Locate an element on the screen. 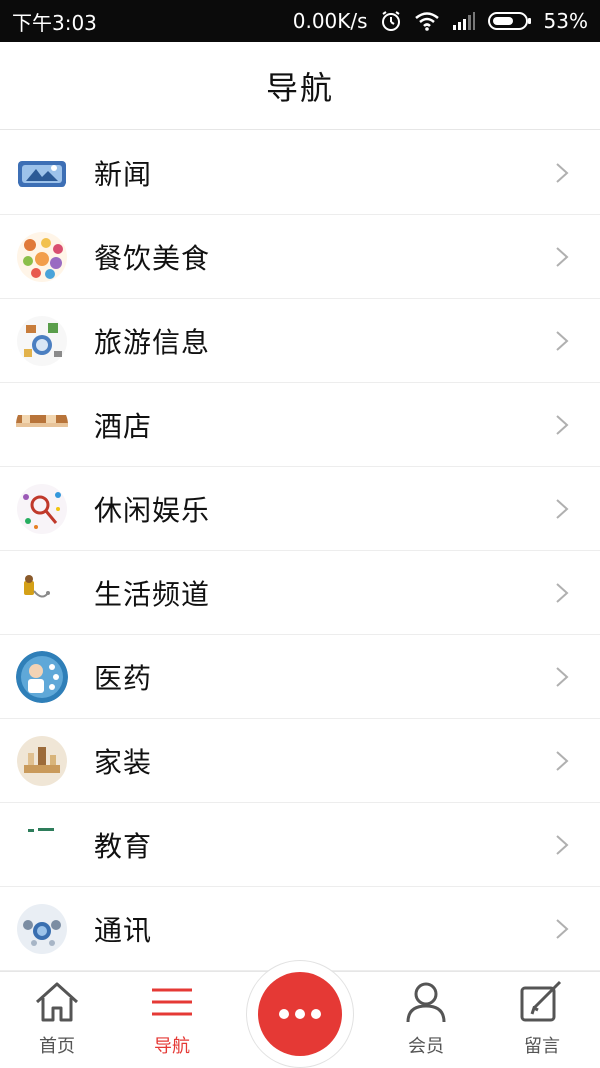 The height and width of the screenshot is (1068, 600). communication-thumbnail is located at coordinates (42, 929).